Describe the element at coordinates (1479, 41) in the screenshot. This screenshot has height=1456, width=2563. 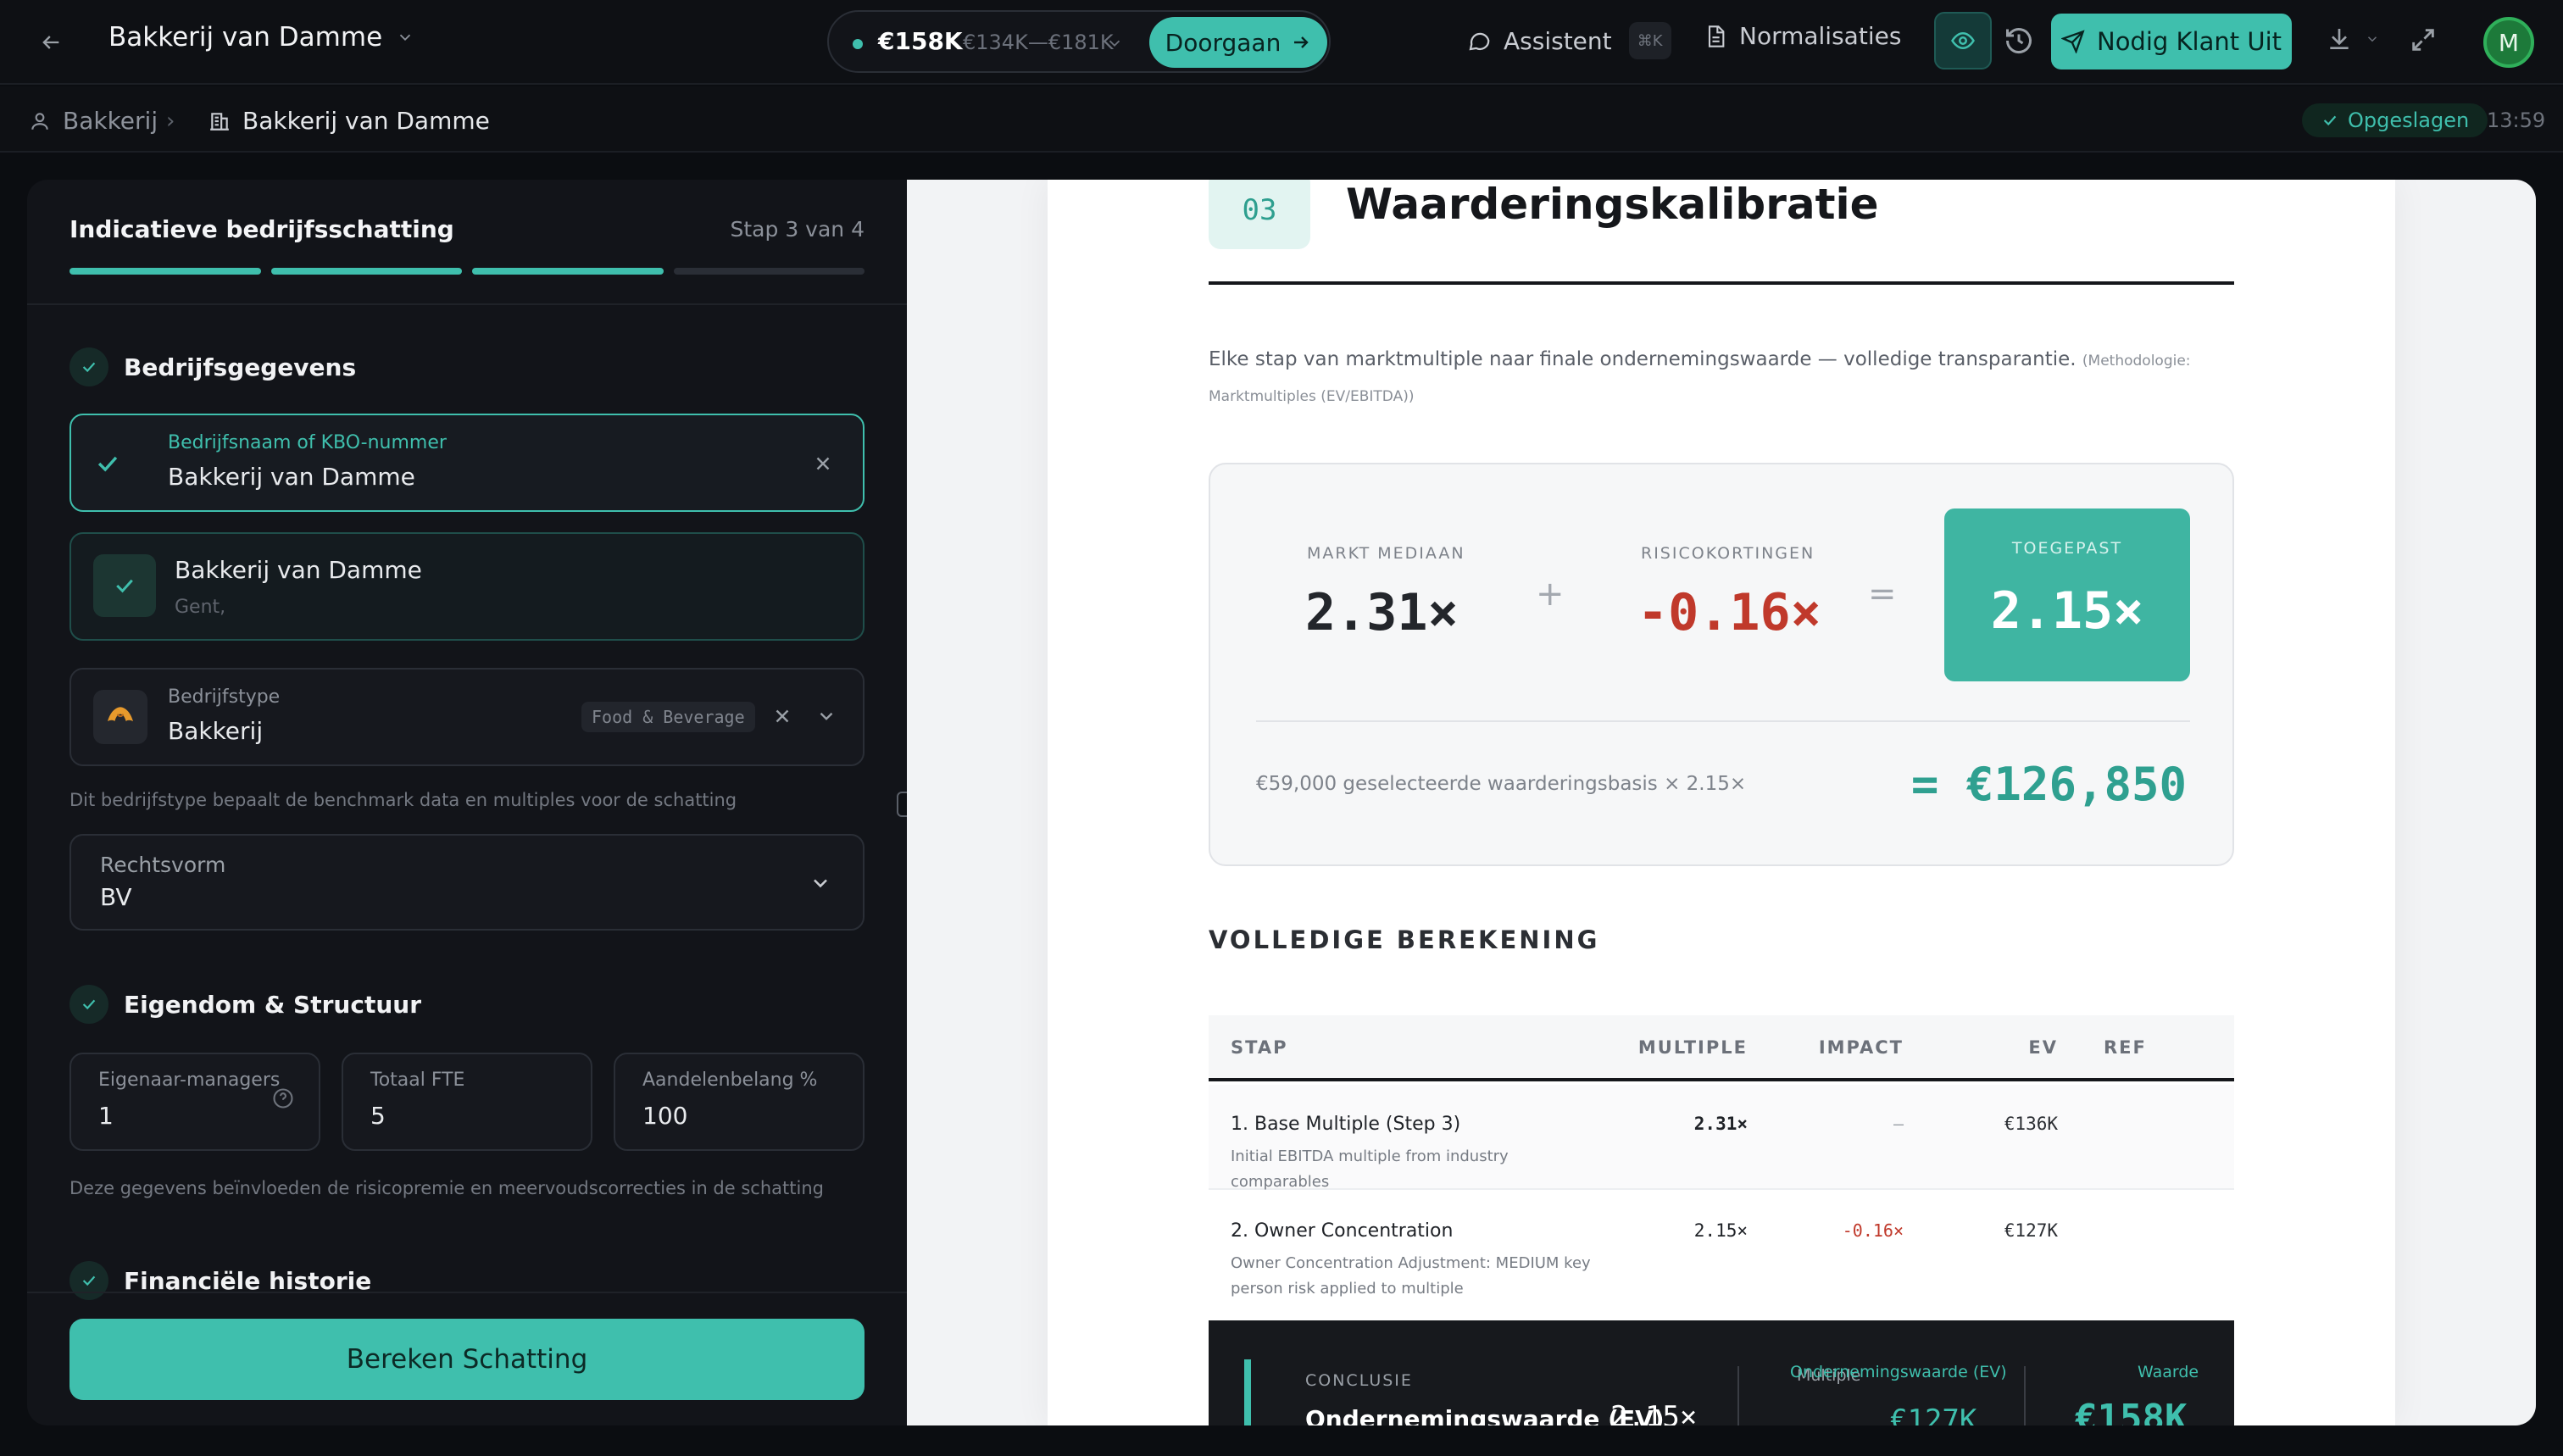
I see `chat-bubble-icon` at that location.